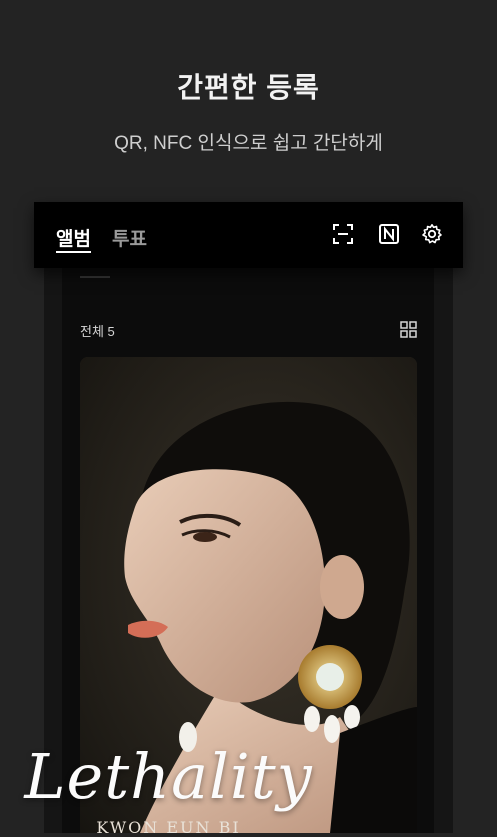 The height and width of the screenshot is (837, 497). What do you see at coordinates (168, 827) in the screenshot?
I see `album-artist: KWON EUN BI` at bounding box center [168, 827].